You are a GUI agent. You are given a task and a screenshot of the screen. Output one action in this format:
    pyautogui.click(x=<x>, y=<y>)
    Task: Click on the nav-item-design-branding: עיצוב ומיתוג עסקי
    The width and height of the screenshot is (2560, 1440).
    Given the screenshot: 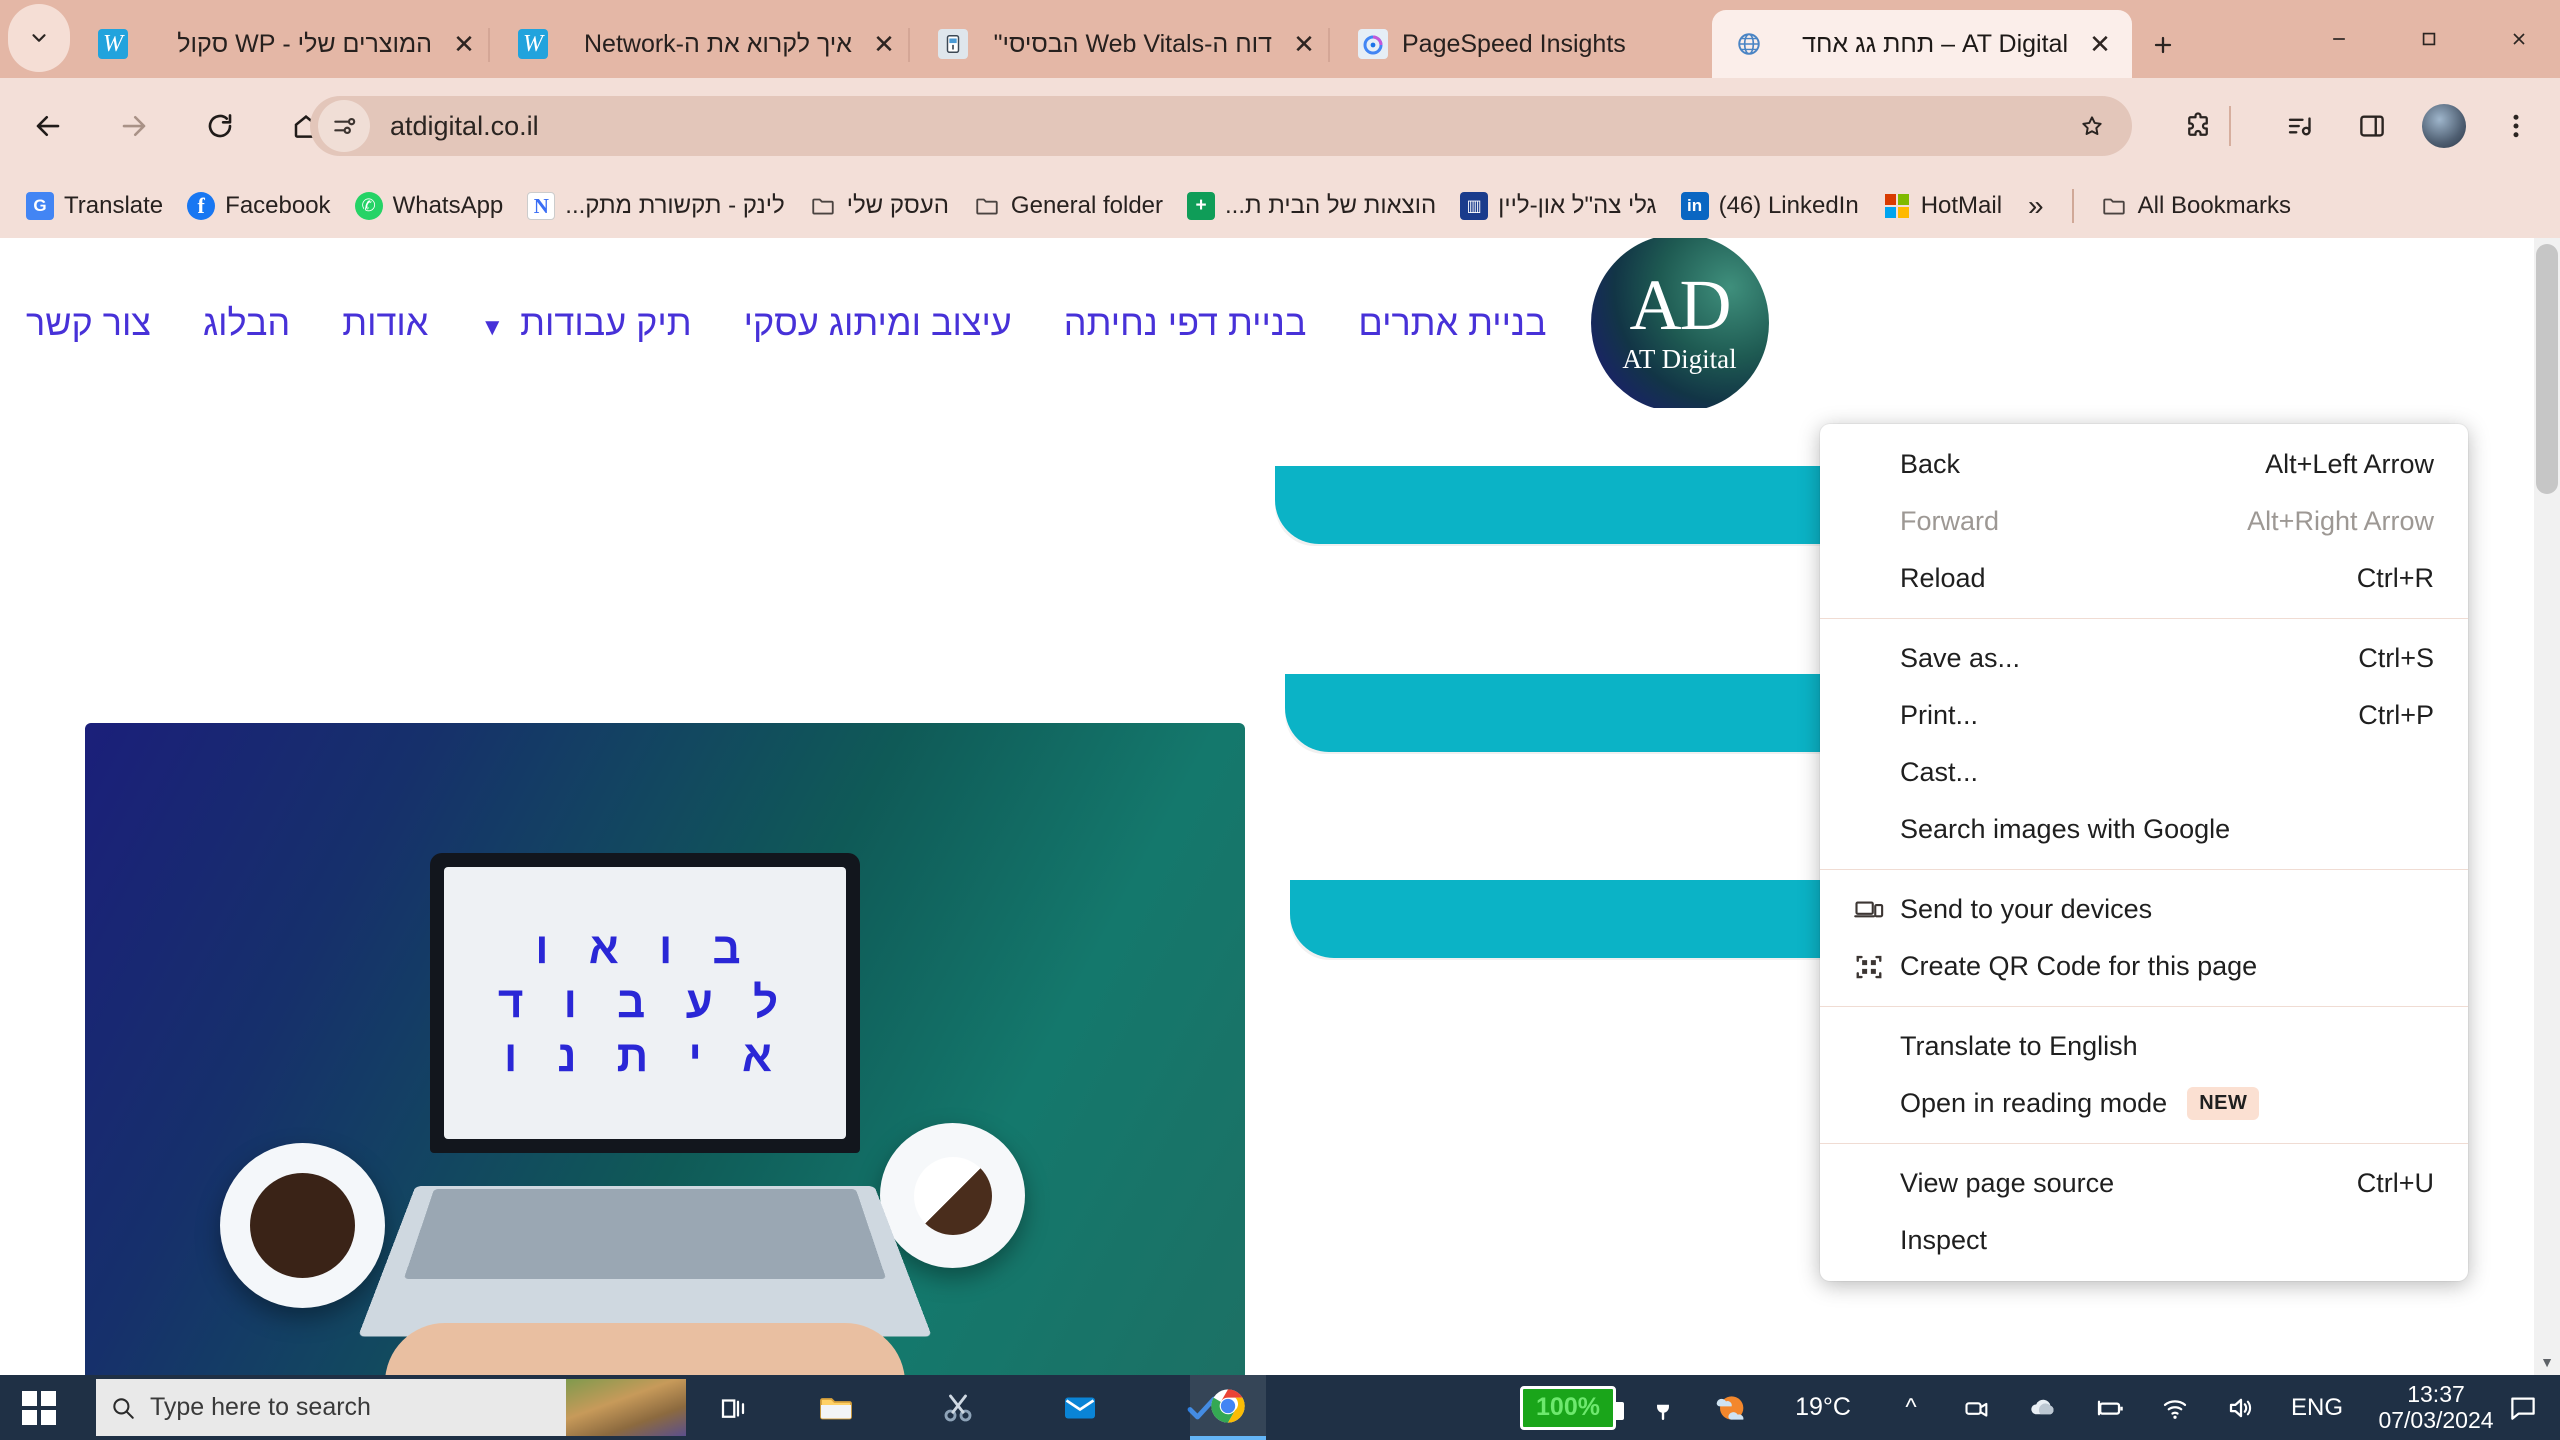 What is the action you would take?
    pyautogui.click(x=878, y=323)
    